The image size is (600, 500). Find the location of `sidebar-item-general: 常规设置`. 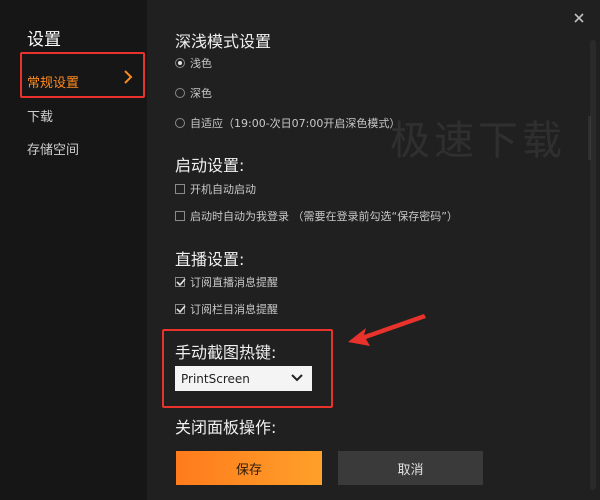

sidebar-item-general: 常规设置 is located at coordinates (53, 81).